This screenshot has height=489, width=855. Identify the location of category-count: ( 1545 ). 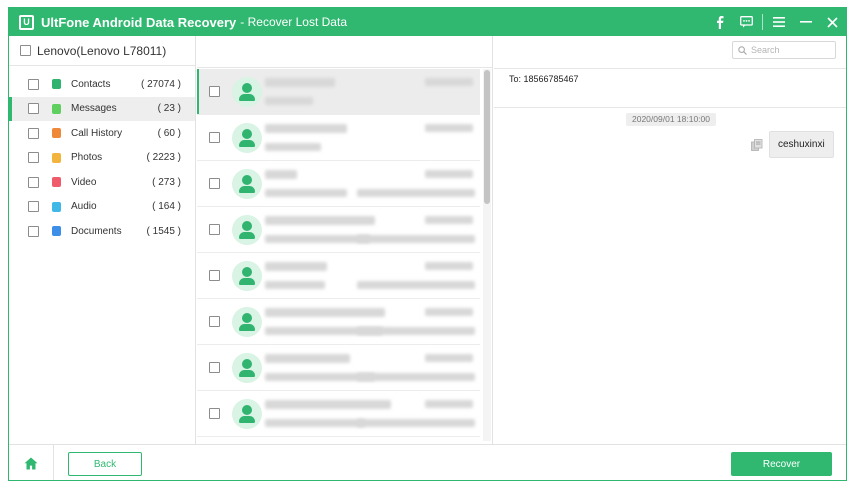
(163, 231).